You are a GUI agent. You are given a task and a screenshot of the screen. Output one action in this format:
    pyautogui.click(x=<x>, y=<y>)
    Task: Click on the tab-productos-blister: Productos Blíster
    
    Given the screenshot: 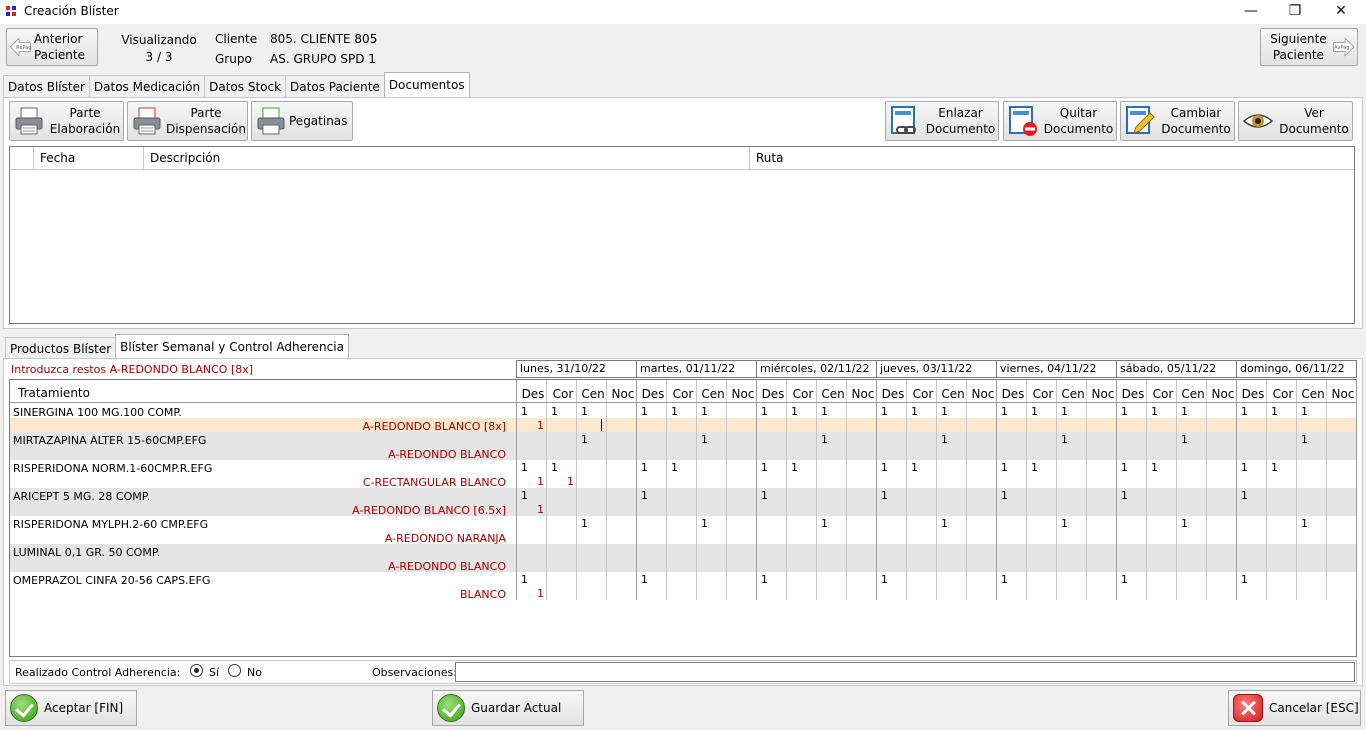 What is the action you would take?
    pyautogui.click(x=61, y=348)
    